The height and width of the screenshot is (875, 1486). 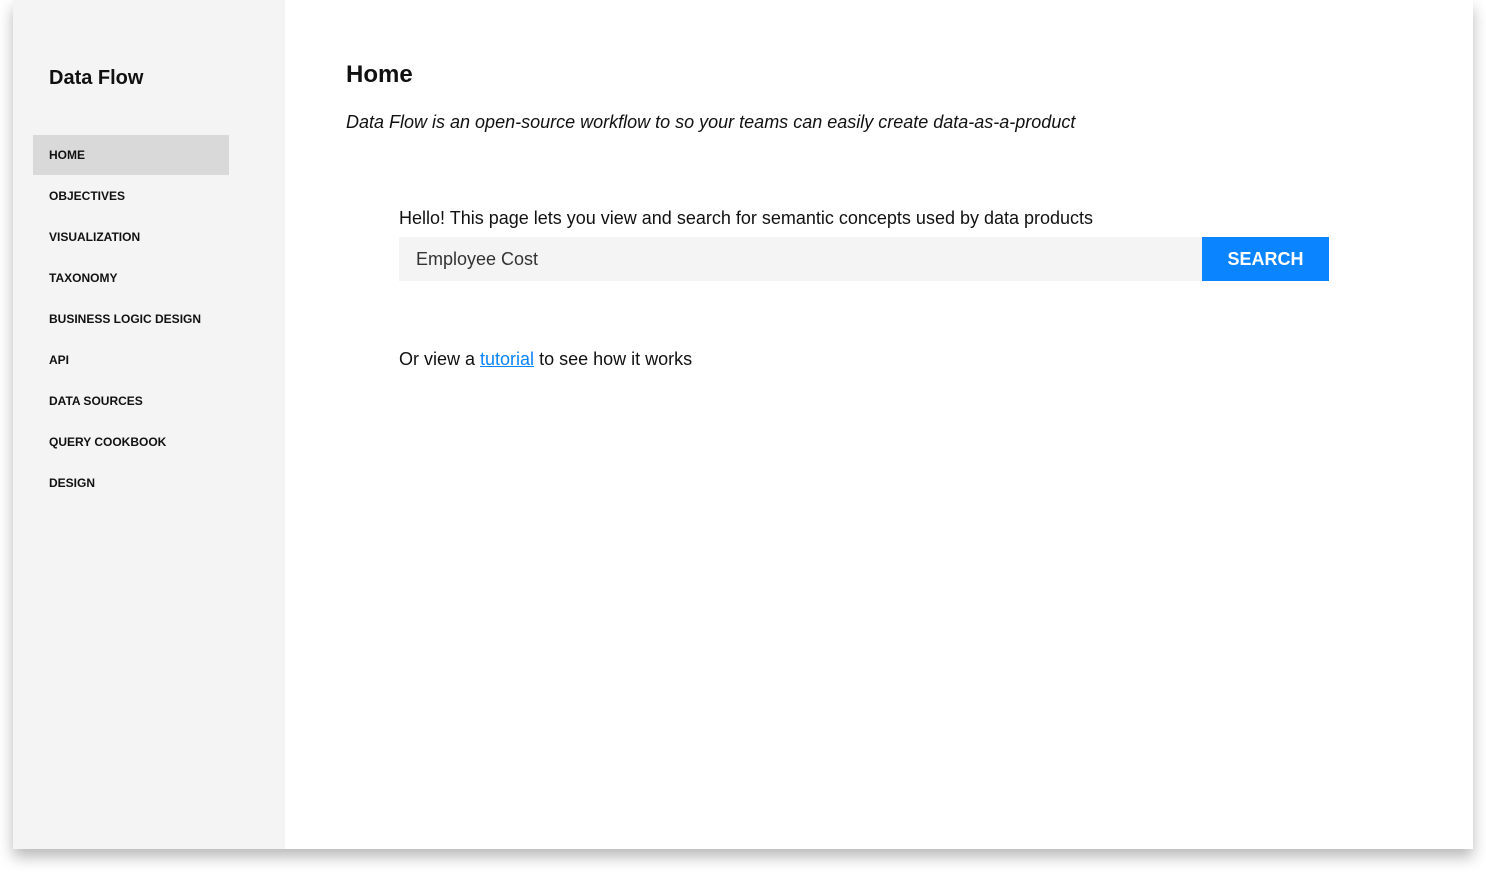 I want to click on sidebar-item-business-logic-design: BUSINESS LOGIC DESIGN, so click(x=131, y=319).